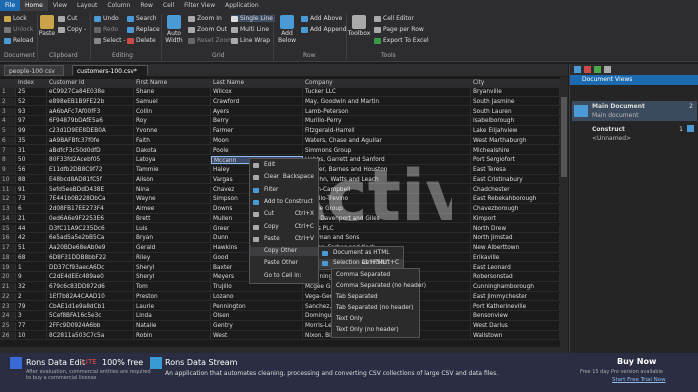 The width and height of the screenshot is (698, 392). I want to click on auto-width-button: Auto Width, so click(174, 29).